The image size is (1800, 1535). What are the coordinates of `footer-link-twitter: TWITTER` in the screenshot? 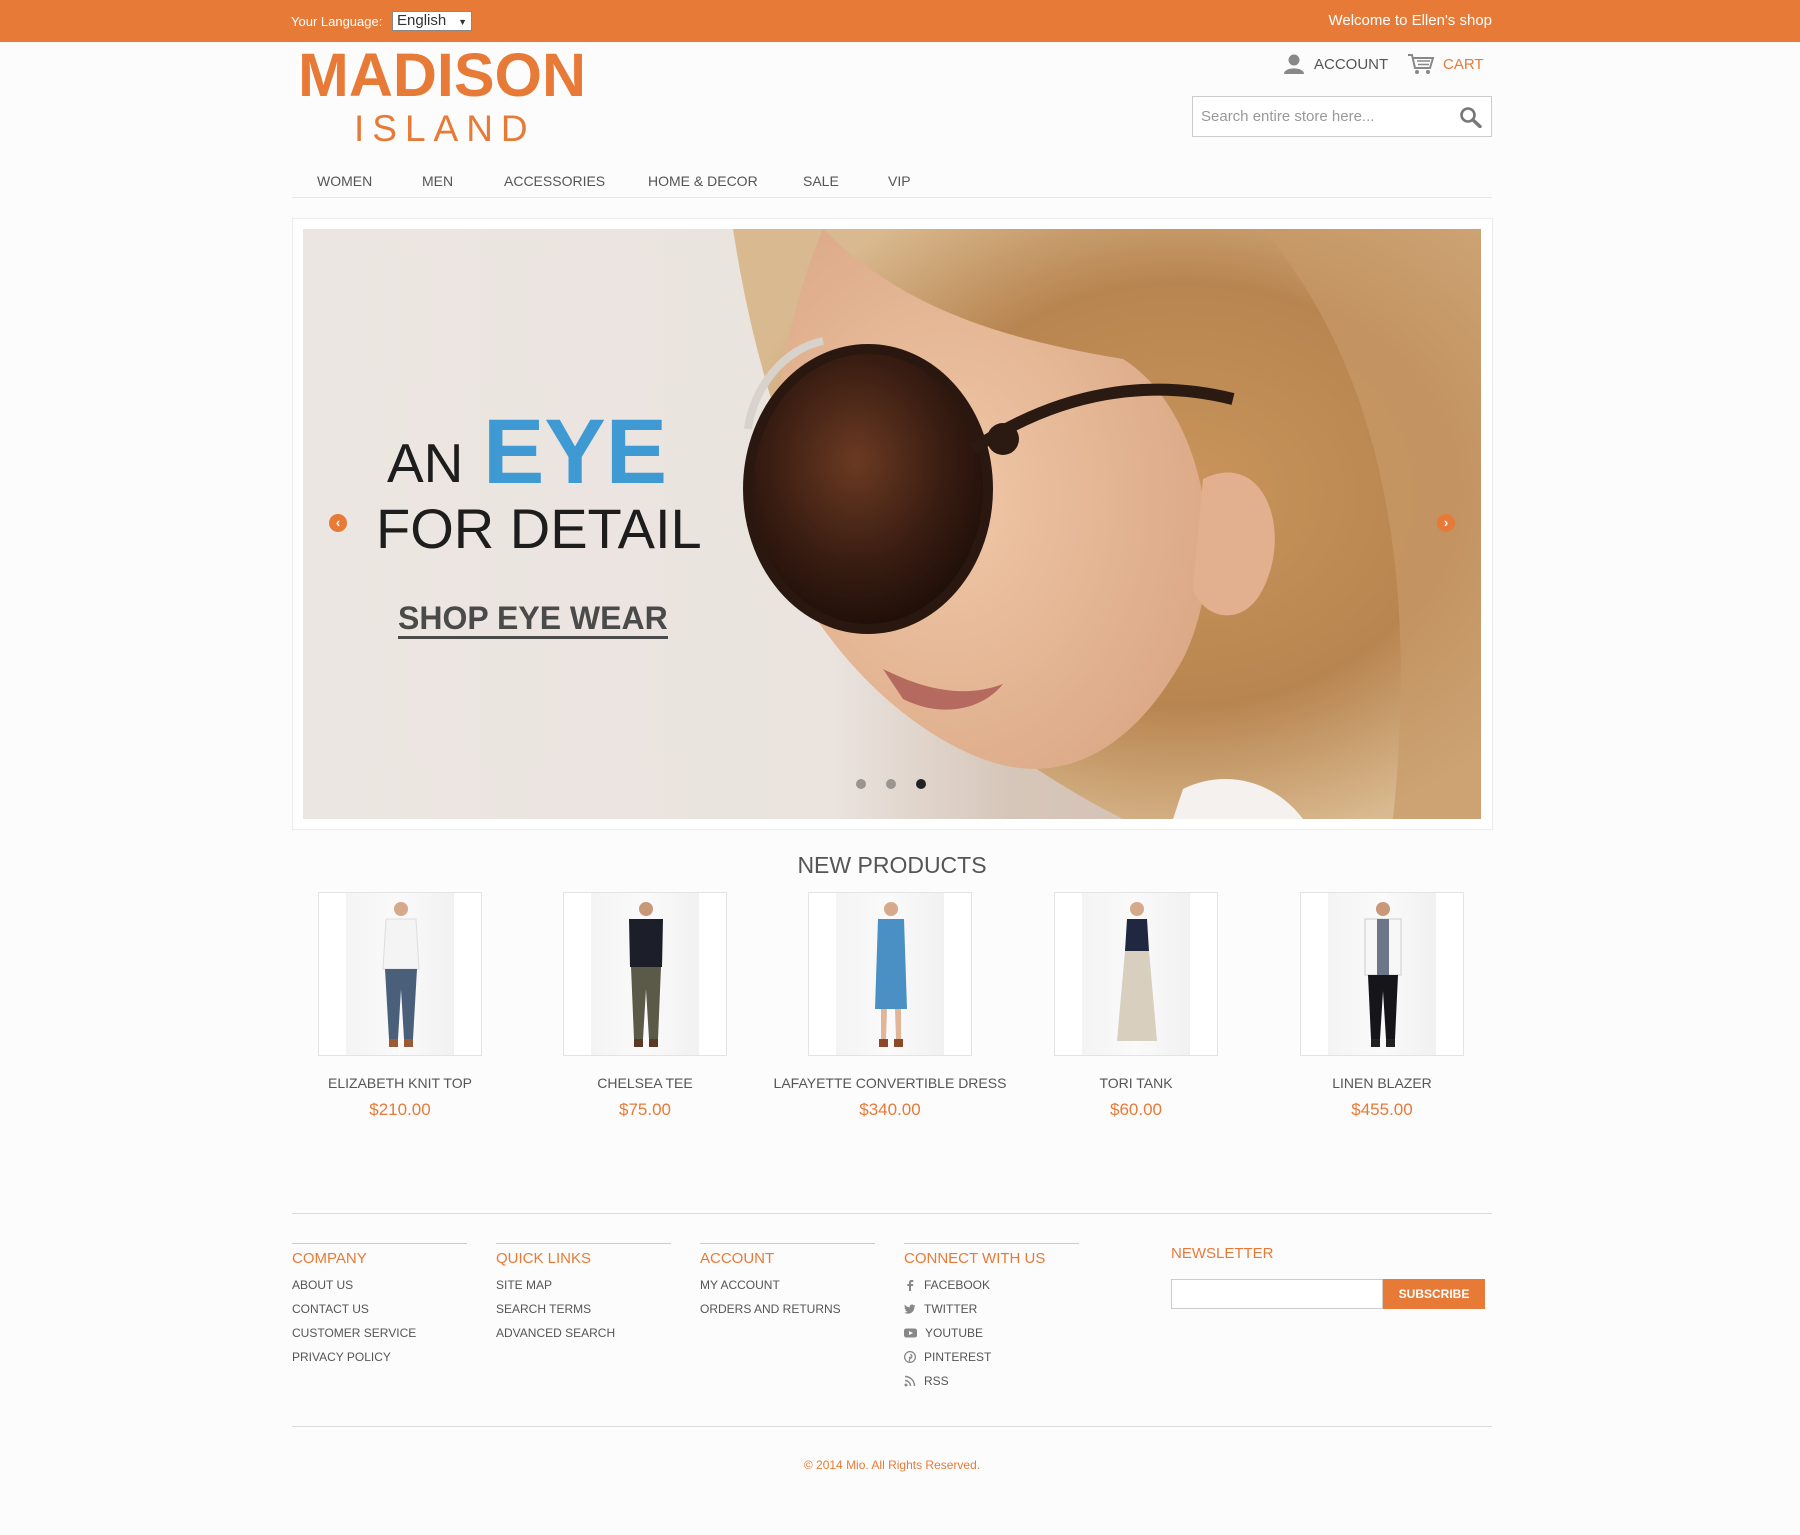 It's located at (991, 1309).